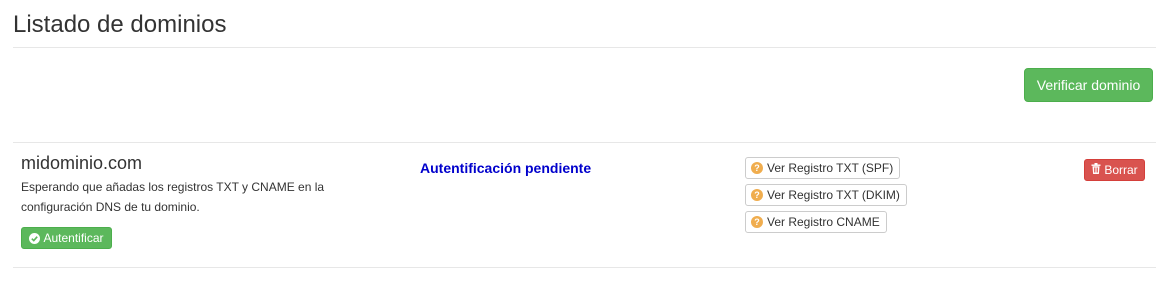 This screenshot has width=1172, height=286. I want to click on view-dkim-record-button: ? Ver Registro TXT (DKIM), so click(826, 195).